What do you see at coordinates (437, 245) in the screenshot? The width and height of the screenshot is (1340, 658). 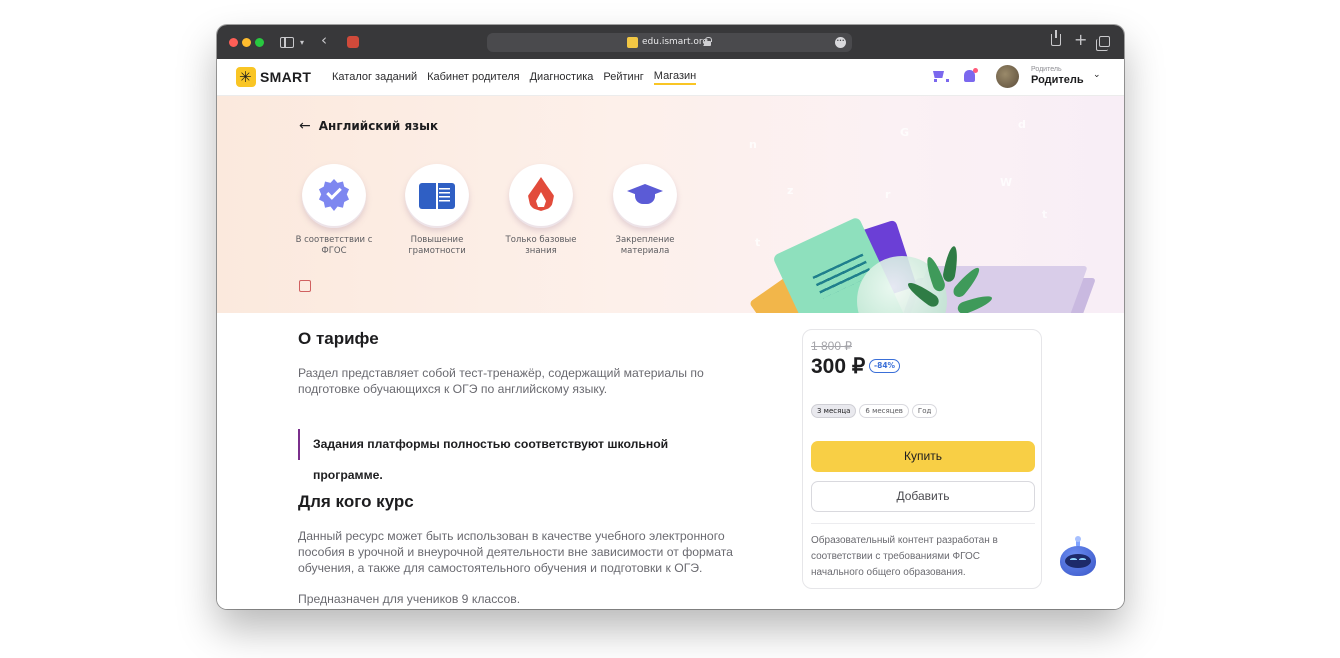 I see `feature-label: Повышение грамотности` at bounding box center [437, 245].